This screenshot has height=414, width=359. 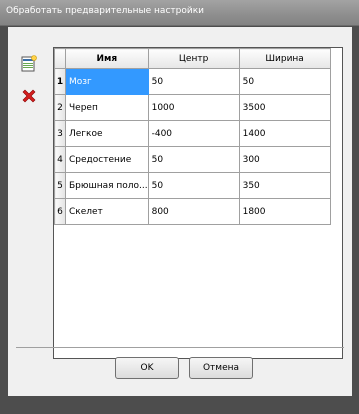 I want to click on row-number: 5, so click(x=60, y=185).